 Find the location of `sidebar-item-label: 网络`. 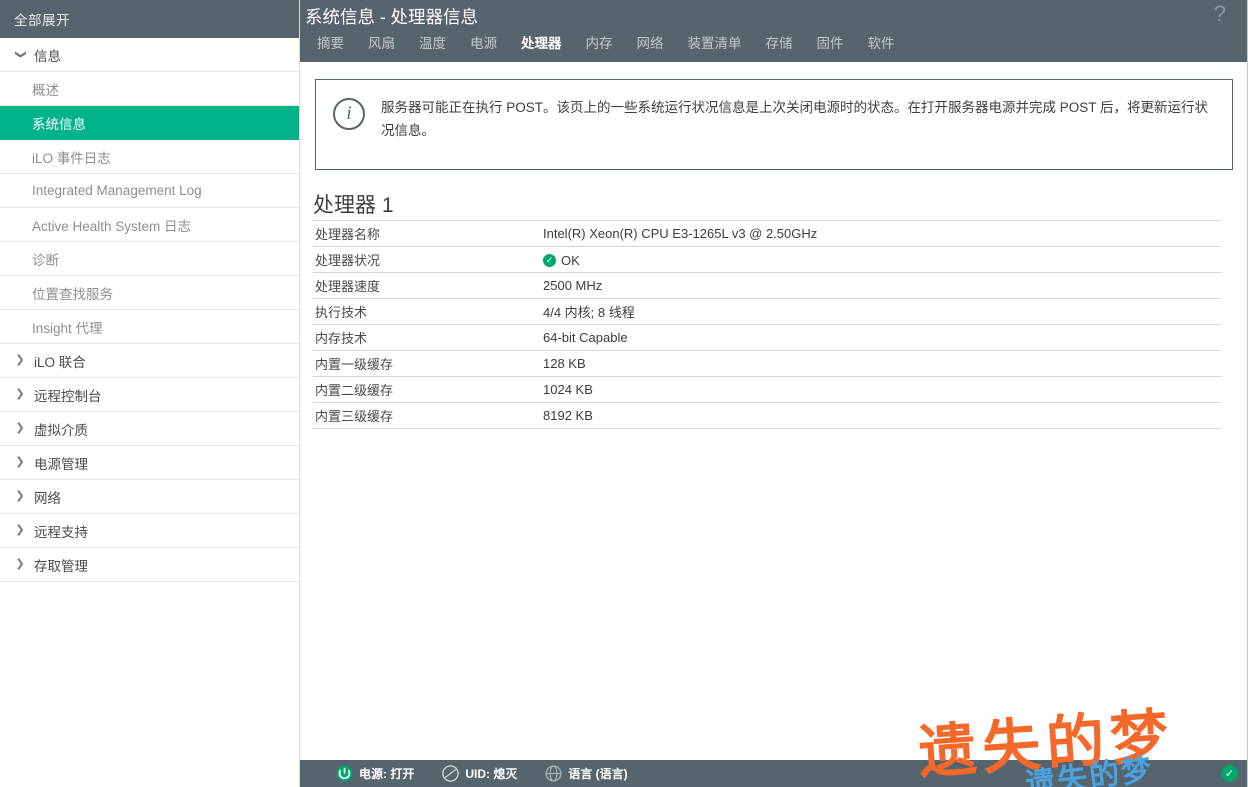

sidebar-item-label: 网络 is located at coordinates (47, 498).